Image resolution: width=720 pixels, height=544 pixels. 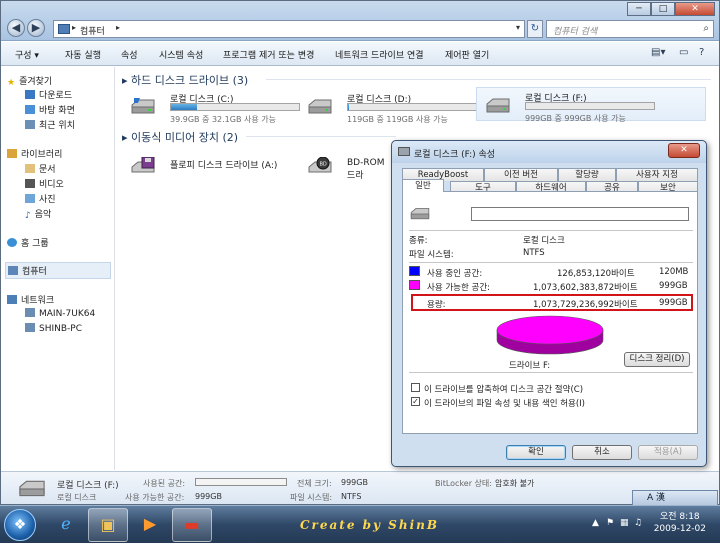 What do you see at coordinates (30, 94) in the screenshot?
I see `downloads-icon` at bounding box center [30, 94].